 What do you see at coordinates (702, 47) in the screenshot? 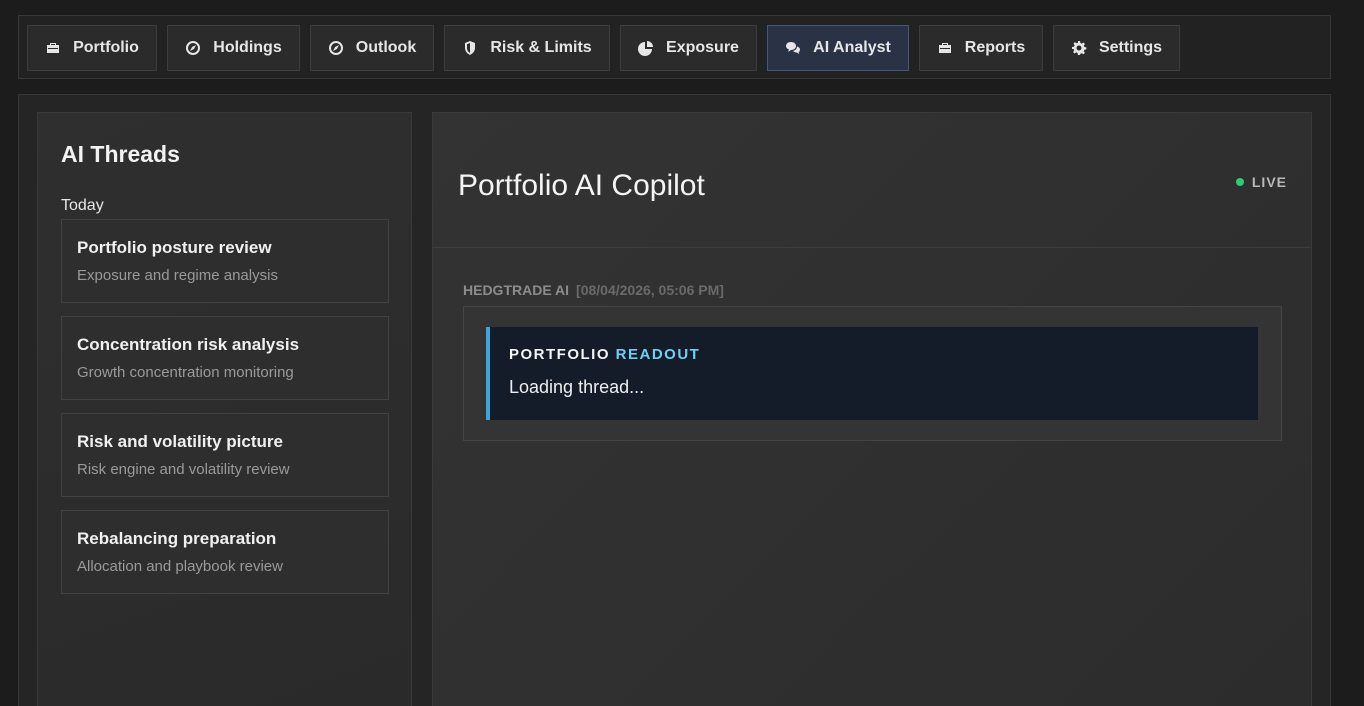
I see `tab-label: Exposure` at bounding box center [702, 47].